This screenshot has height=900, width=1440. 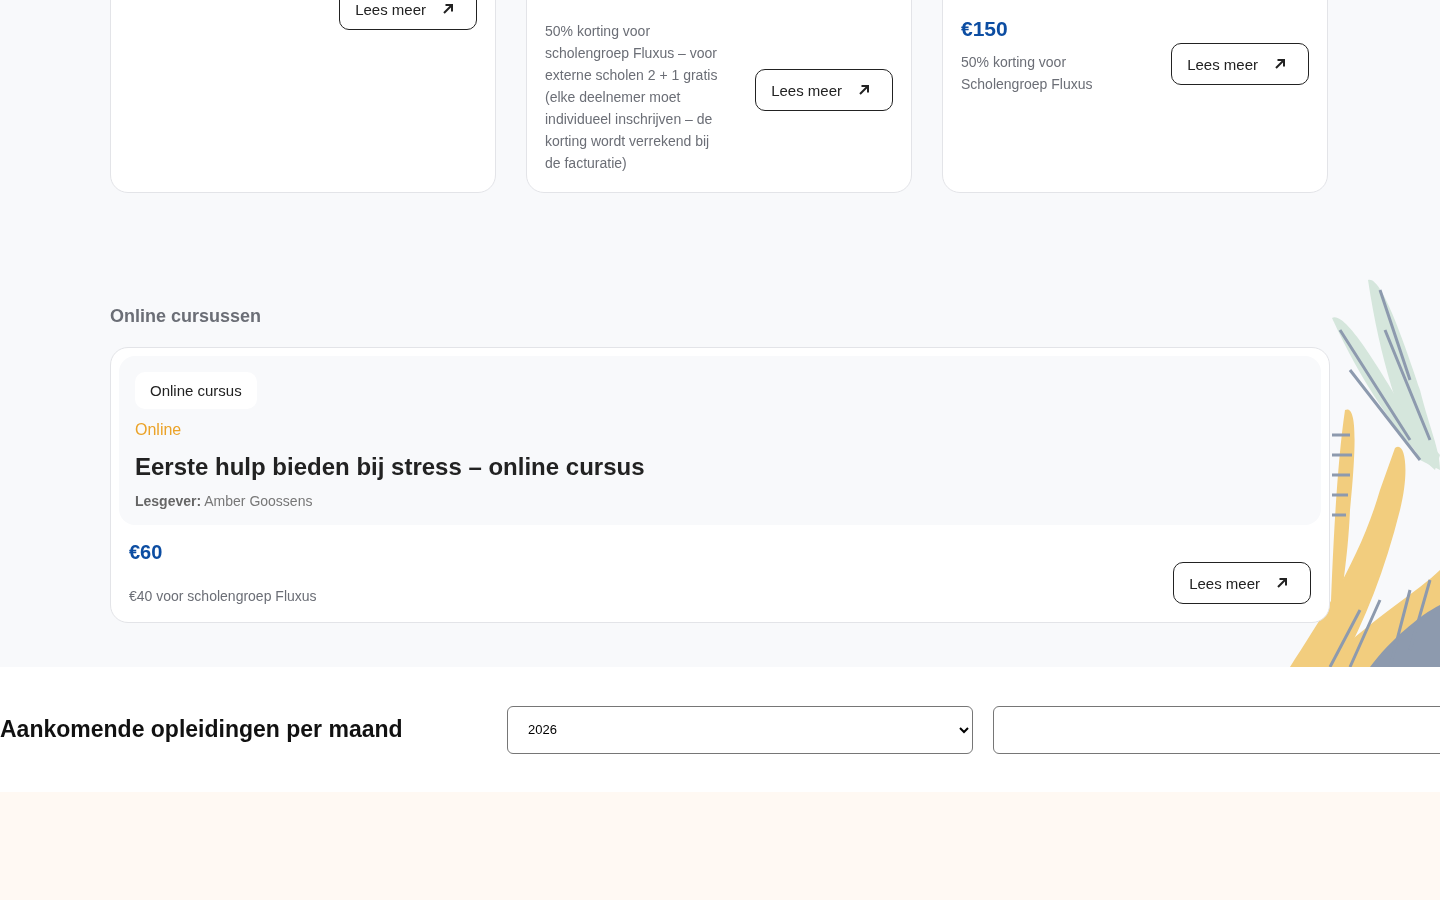 I want to click on course-type-tag: Online cursus, so click(x=196, y=390).